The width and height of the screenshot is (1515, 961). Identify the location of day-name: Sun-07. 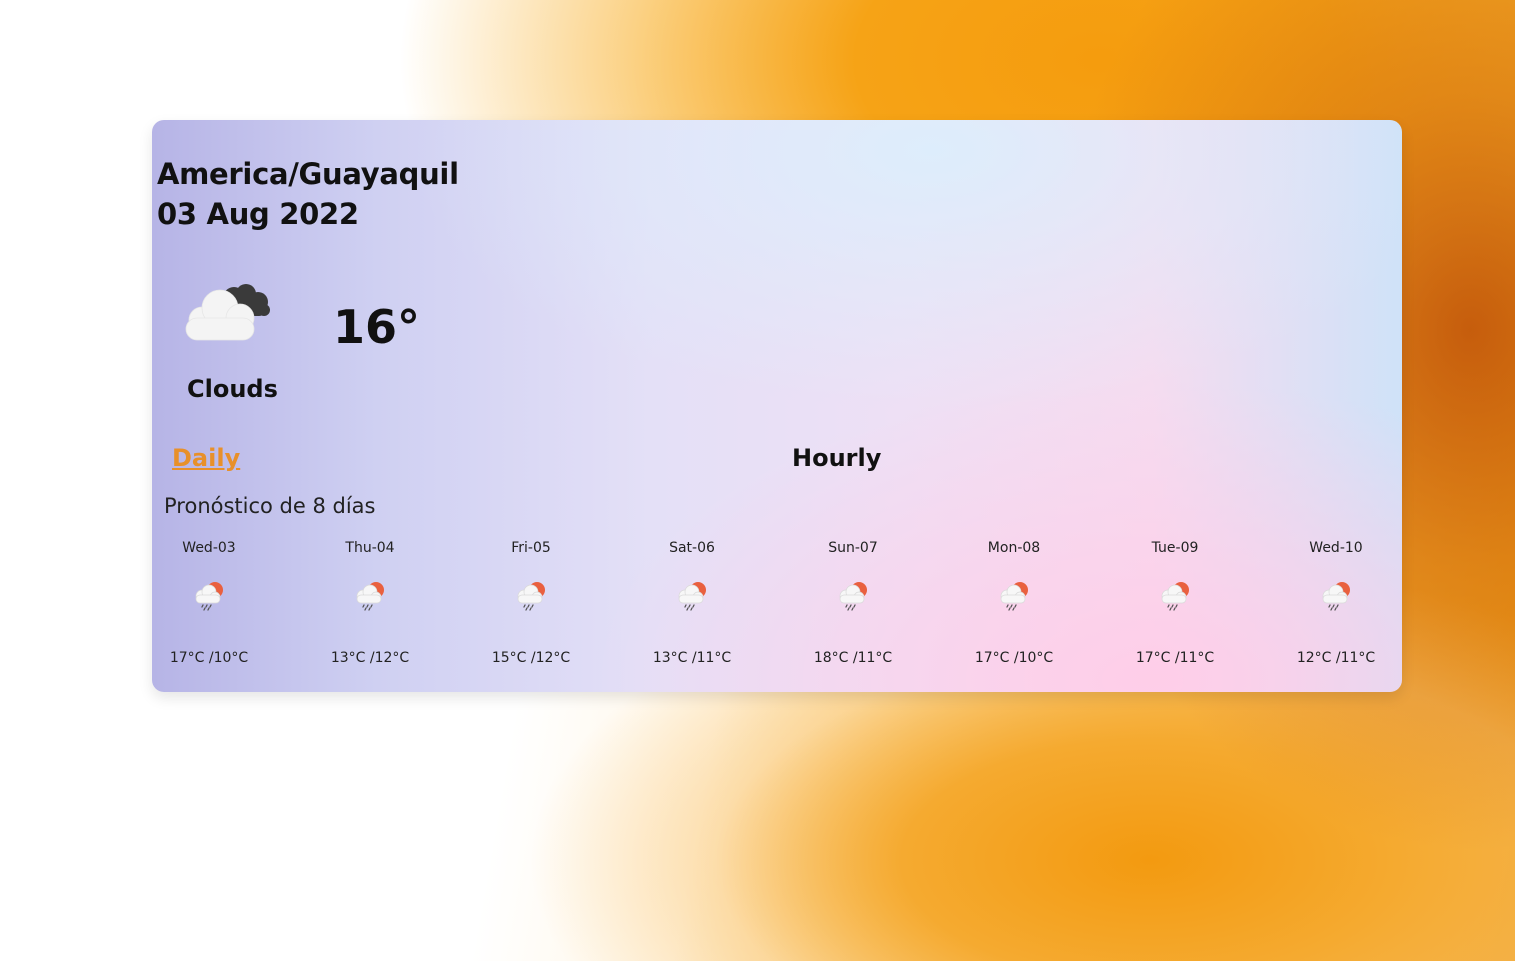
(853, 548).